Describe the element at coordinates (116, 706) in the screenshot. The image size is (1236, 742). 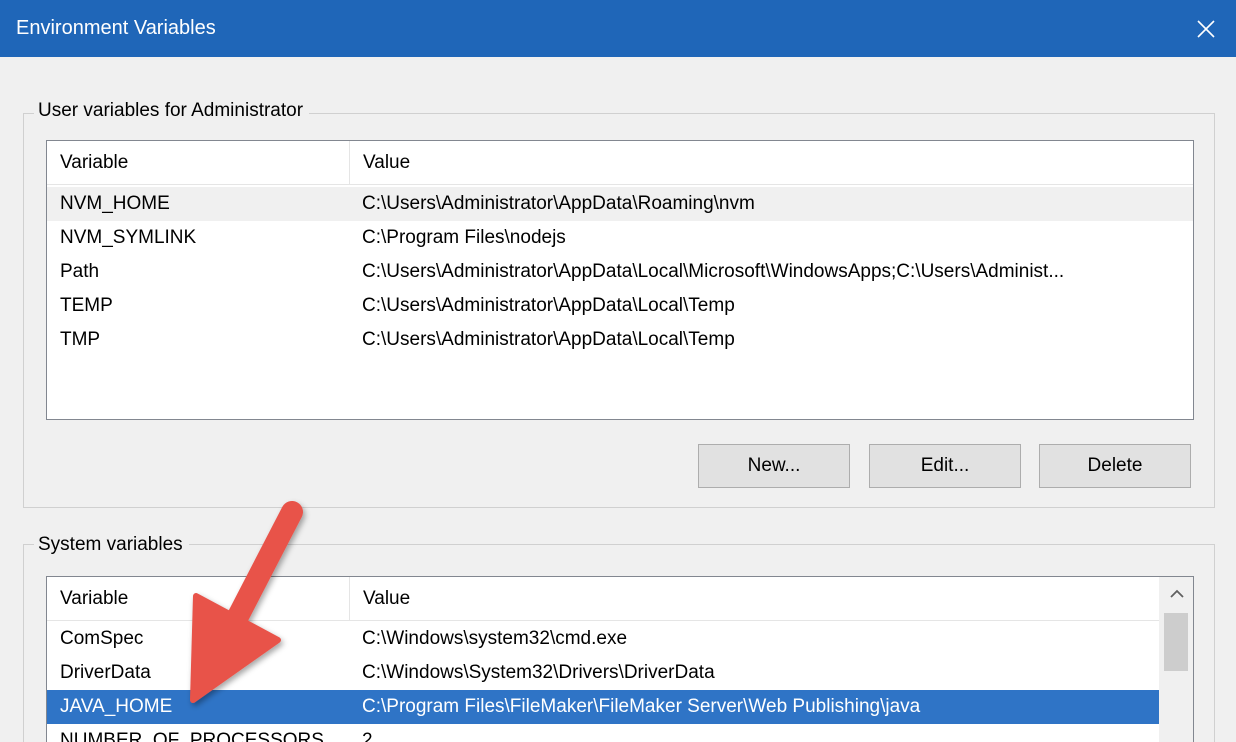
I see `variable-name: JAVA_HOME` at that location.